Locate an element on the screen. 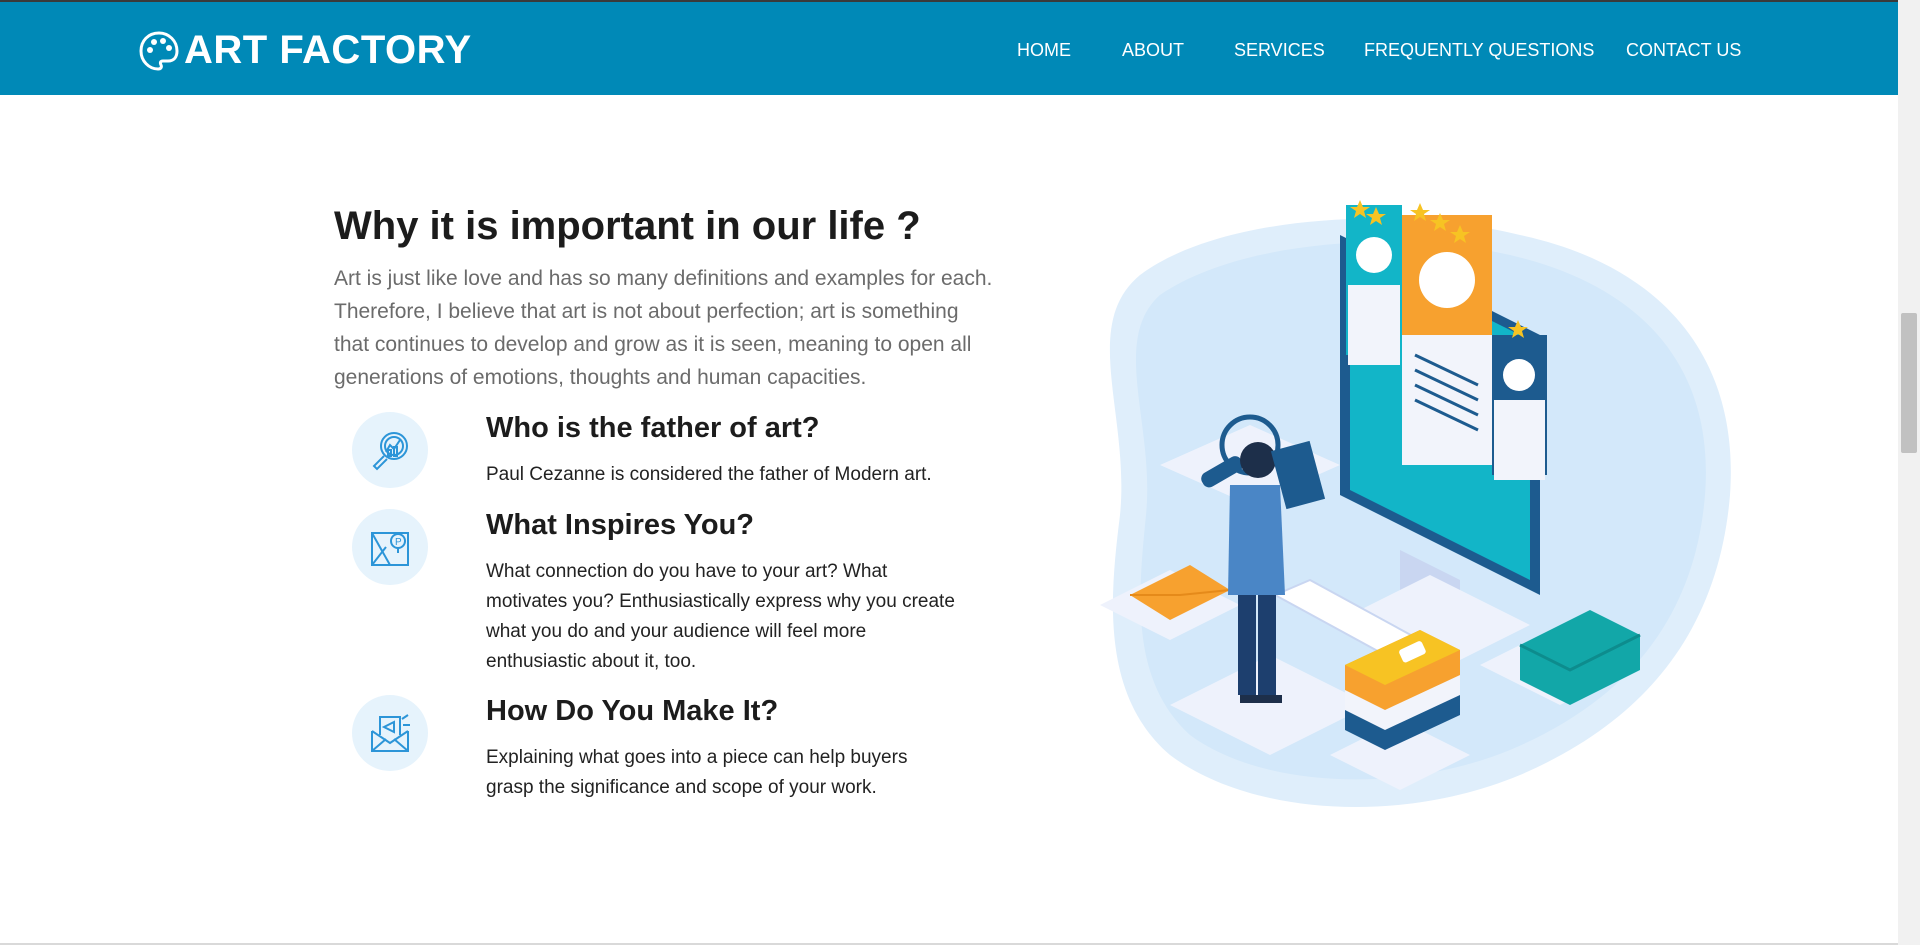 This screenshot has height=945, width=1920. nav-faq: FREQUENTLY QUESTIONS is located at coordinates (1479, 50).